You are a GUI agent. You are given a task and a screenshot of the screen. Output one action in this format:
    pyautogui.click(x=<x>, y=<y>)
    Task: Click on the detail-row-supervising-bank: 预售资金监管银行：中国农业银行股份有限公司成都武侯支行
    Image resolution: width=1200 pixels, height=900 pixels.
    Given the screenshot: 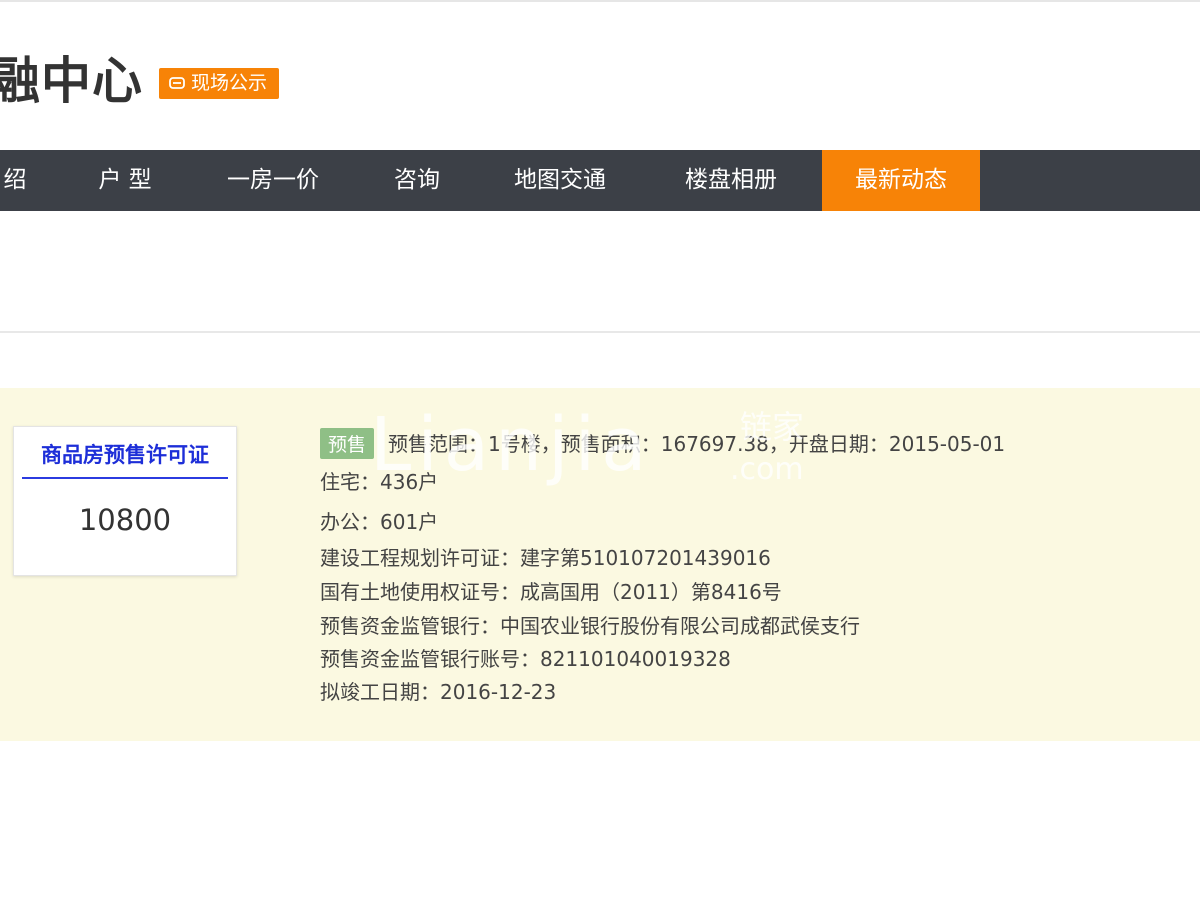 What is the action you would take?
    pyautogui.click(x=590, y=626)
    